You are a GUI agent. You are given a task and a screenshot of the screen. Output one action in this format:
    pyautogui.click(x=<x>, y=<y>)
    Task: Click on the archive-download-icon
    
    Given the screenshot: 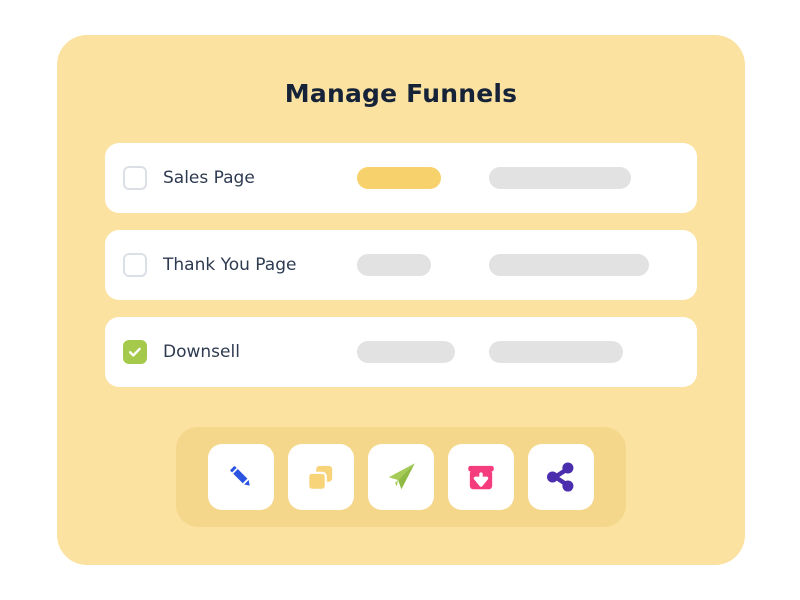 What is the action you would take?
    pyautogui.click(x=481, y=477)
    